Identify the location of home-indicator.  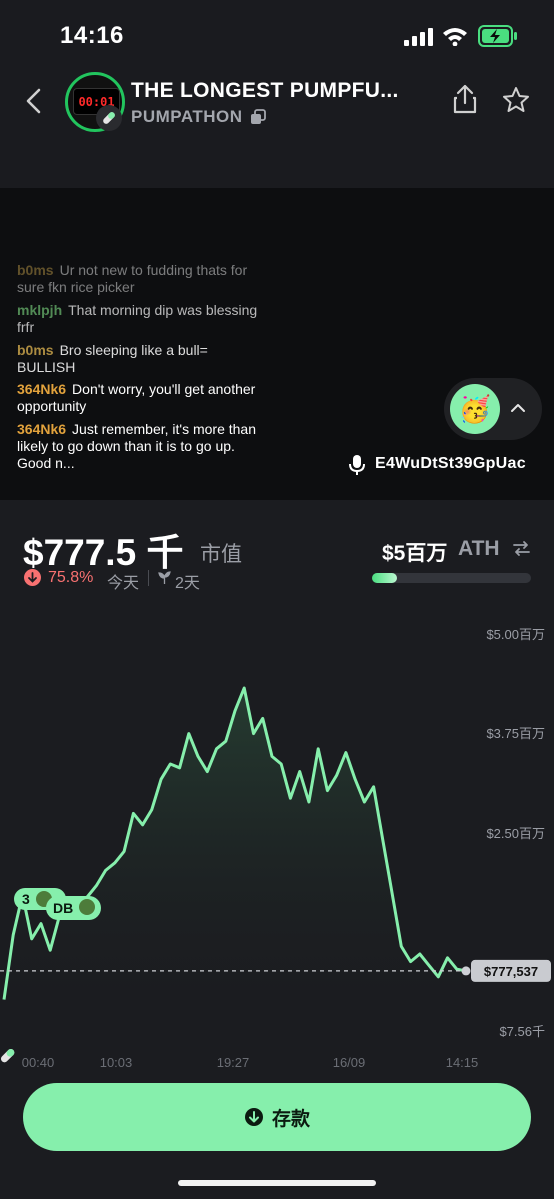
(277, 1183).